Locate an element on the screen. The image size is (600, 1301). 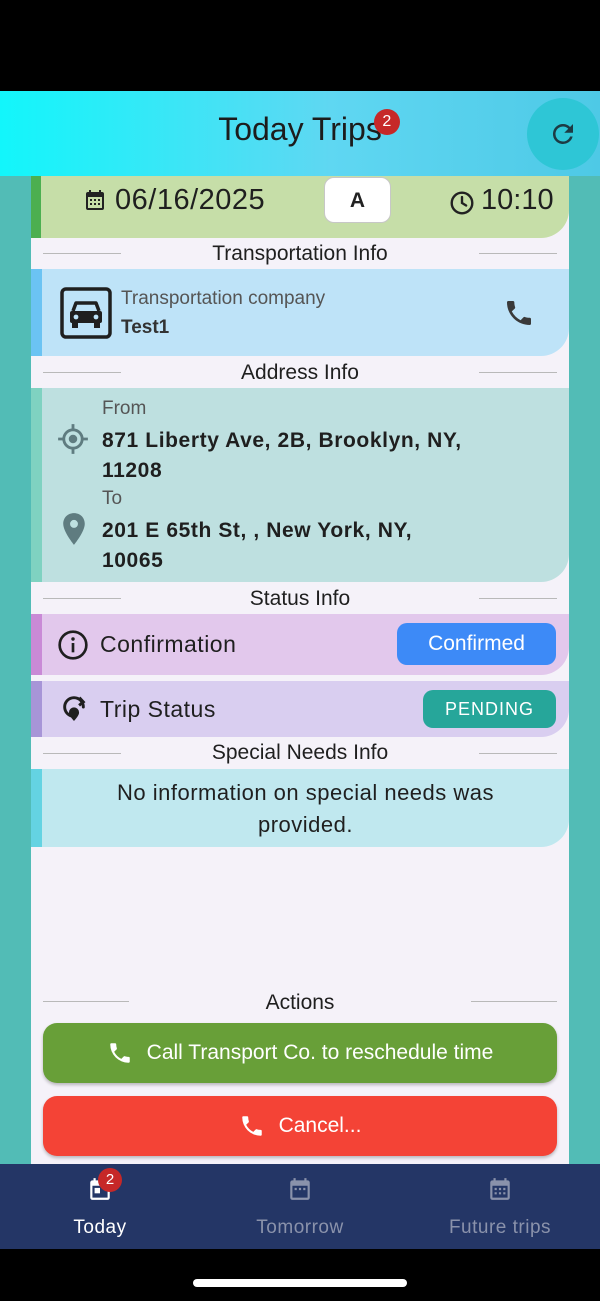
call-transport-button: Call Transport Co. to reschedule time is located at coordinates (300, 1053).